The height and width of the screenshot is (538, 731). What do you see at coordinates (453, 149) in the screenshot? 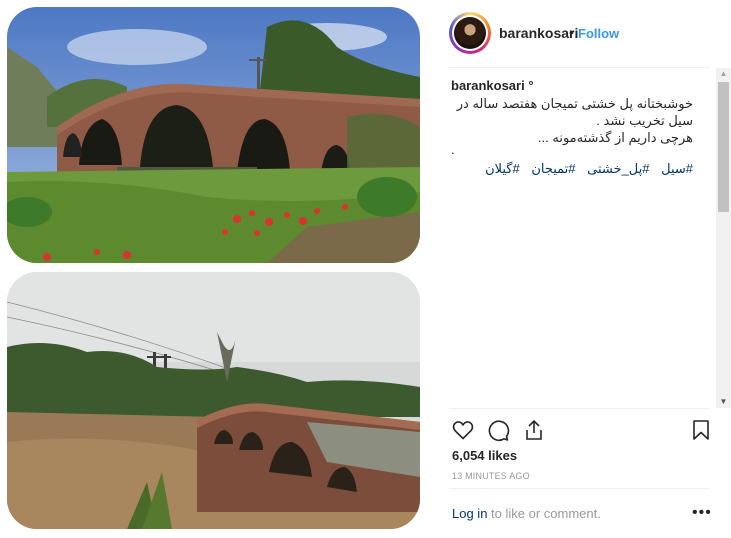
I see `caption-line-4: .` at bounding box center [453, 149].